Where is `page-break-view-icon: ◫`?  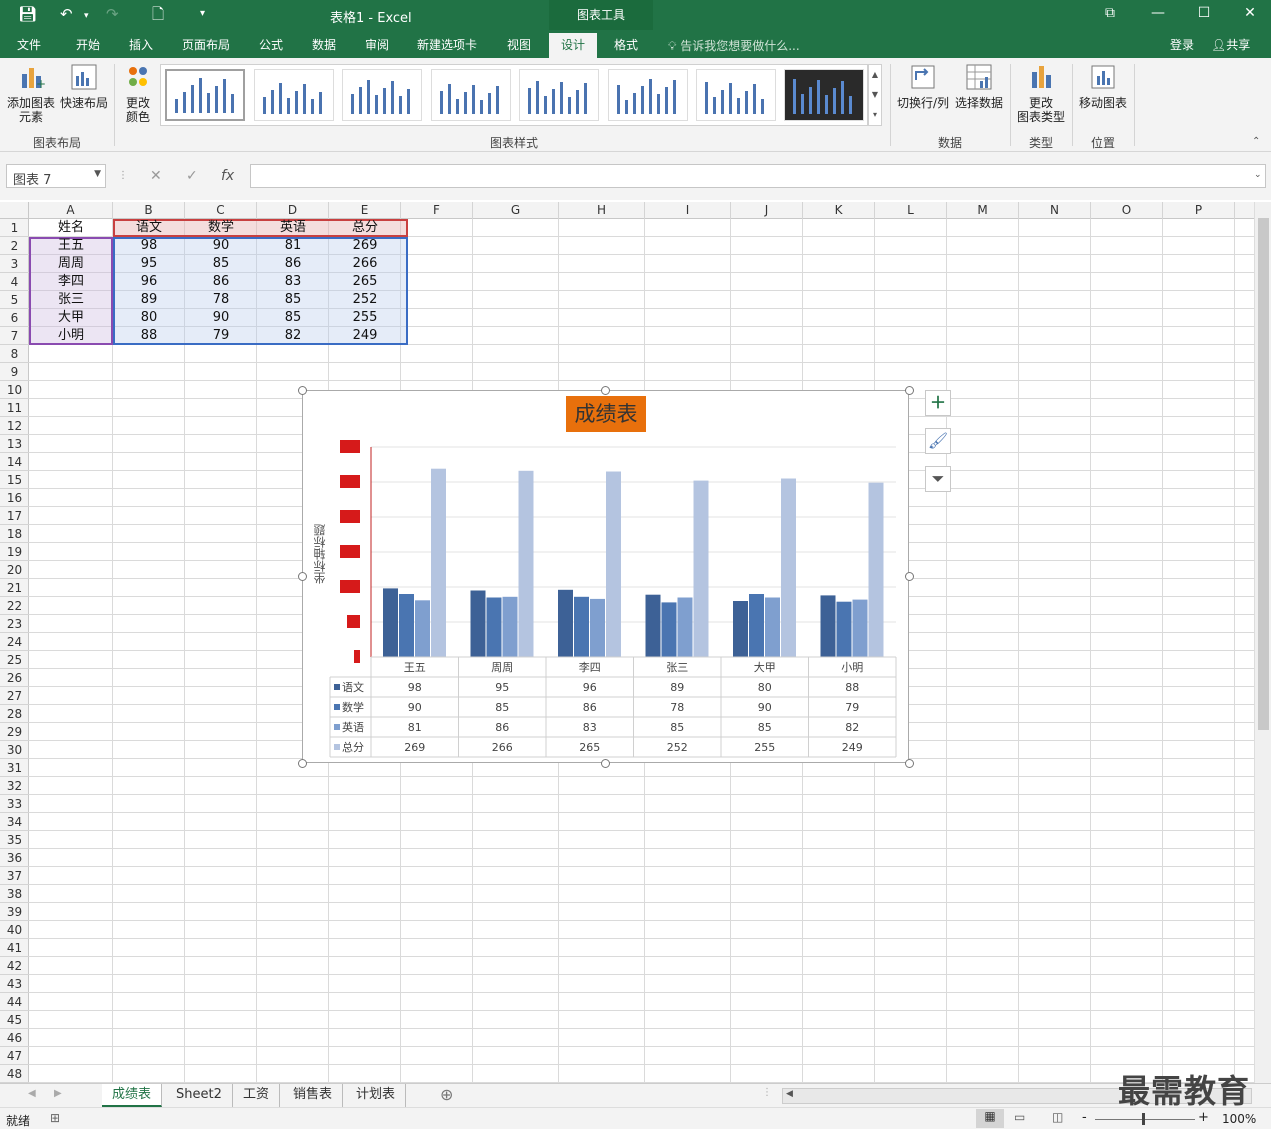 page-break-view-icon: ◫ is located at coordinates (1057, 1117).